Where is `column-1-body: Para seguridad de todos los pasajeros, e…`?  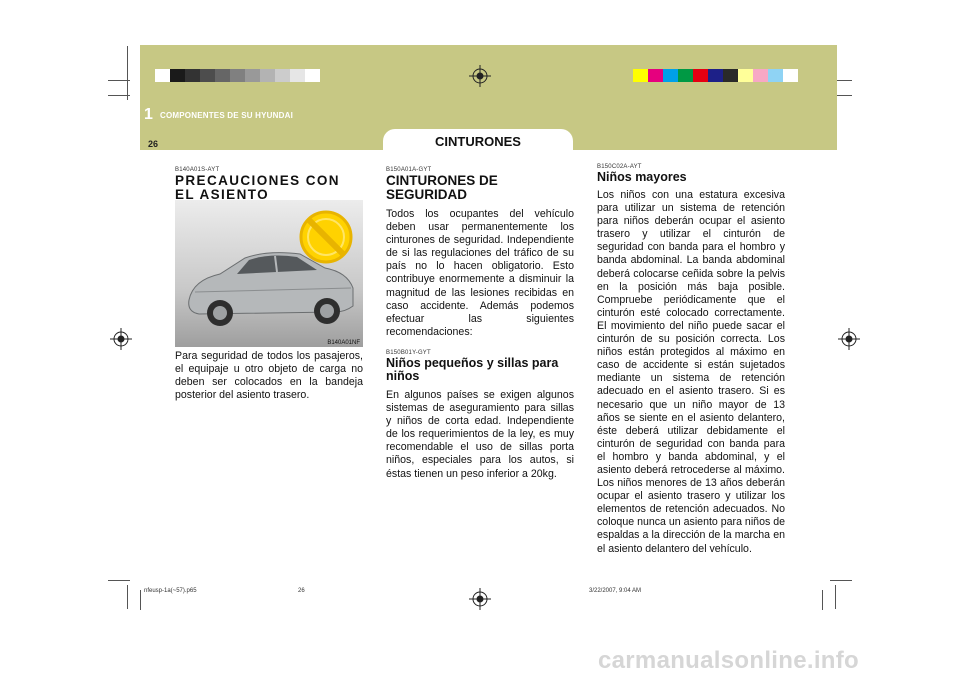 column-1-body: Para seguridad de todos los pasajeros, e… is located at coordinates (269, 376).